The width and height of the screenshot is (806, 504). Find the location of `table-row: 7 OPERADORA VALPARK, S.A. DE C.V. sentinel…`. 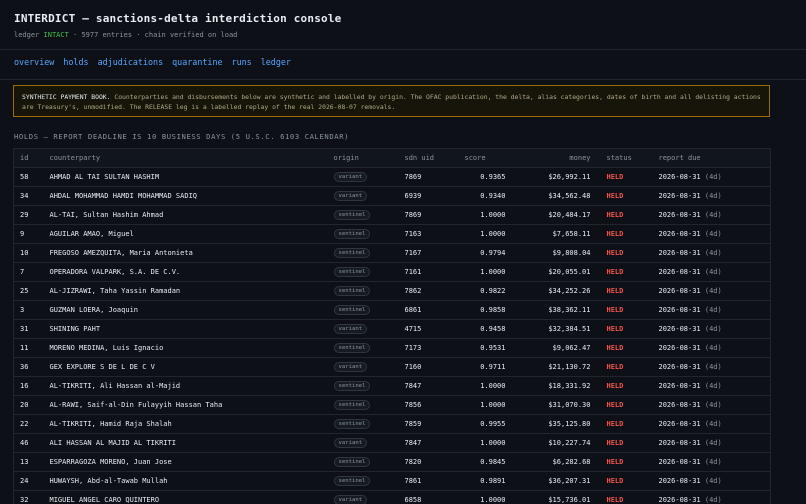

table-row: 7 OPERADORA VALPARK, S.A. DE C.V. sentinel… is located at coordinates (392, 272).